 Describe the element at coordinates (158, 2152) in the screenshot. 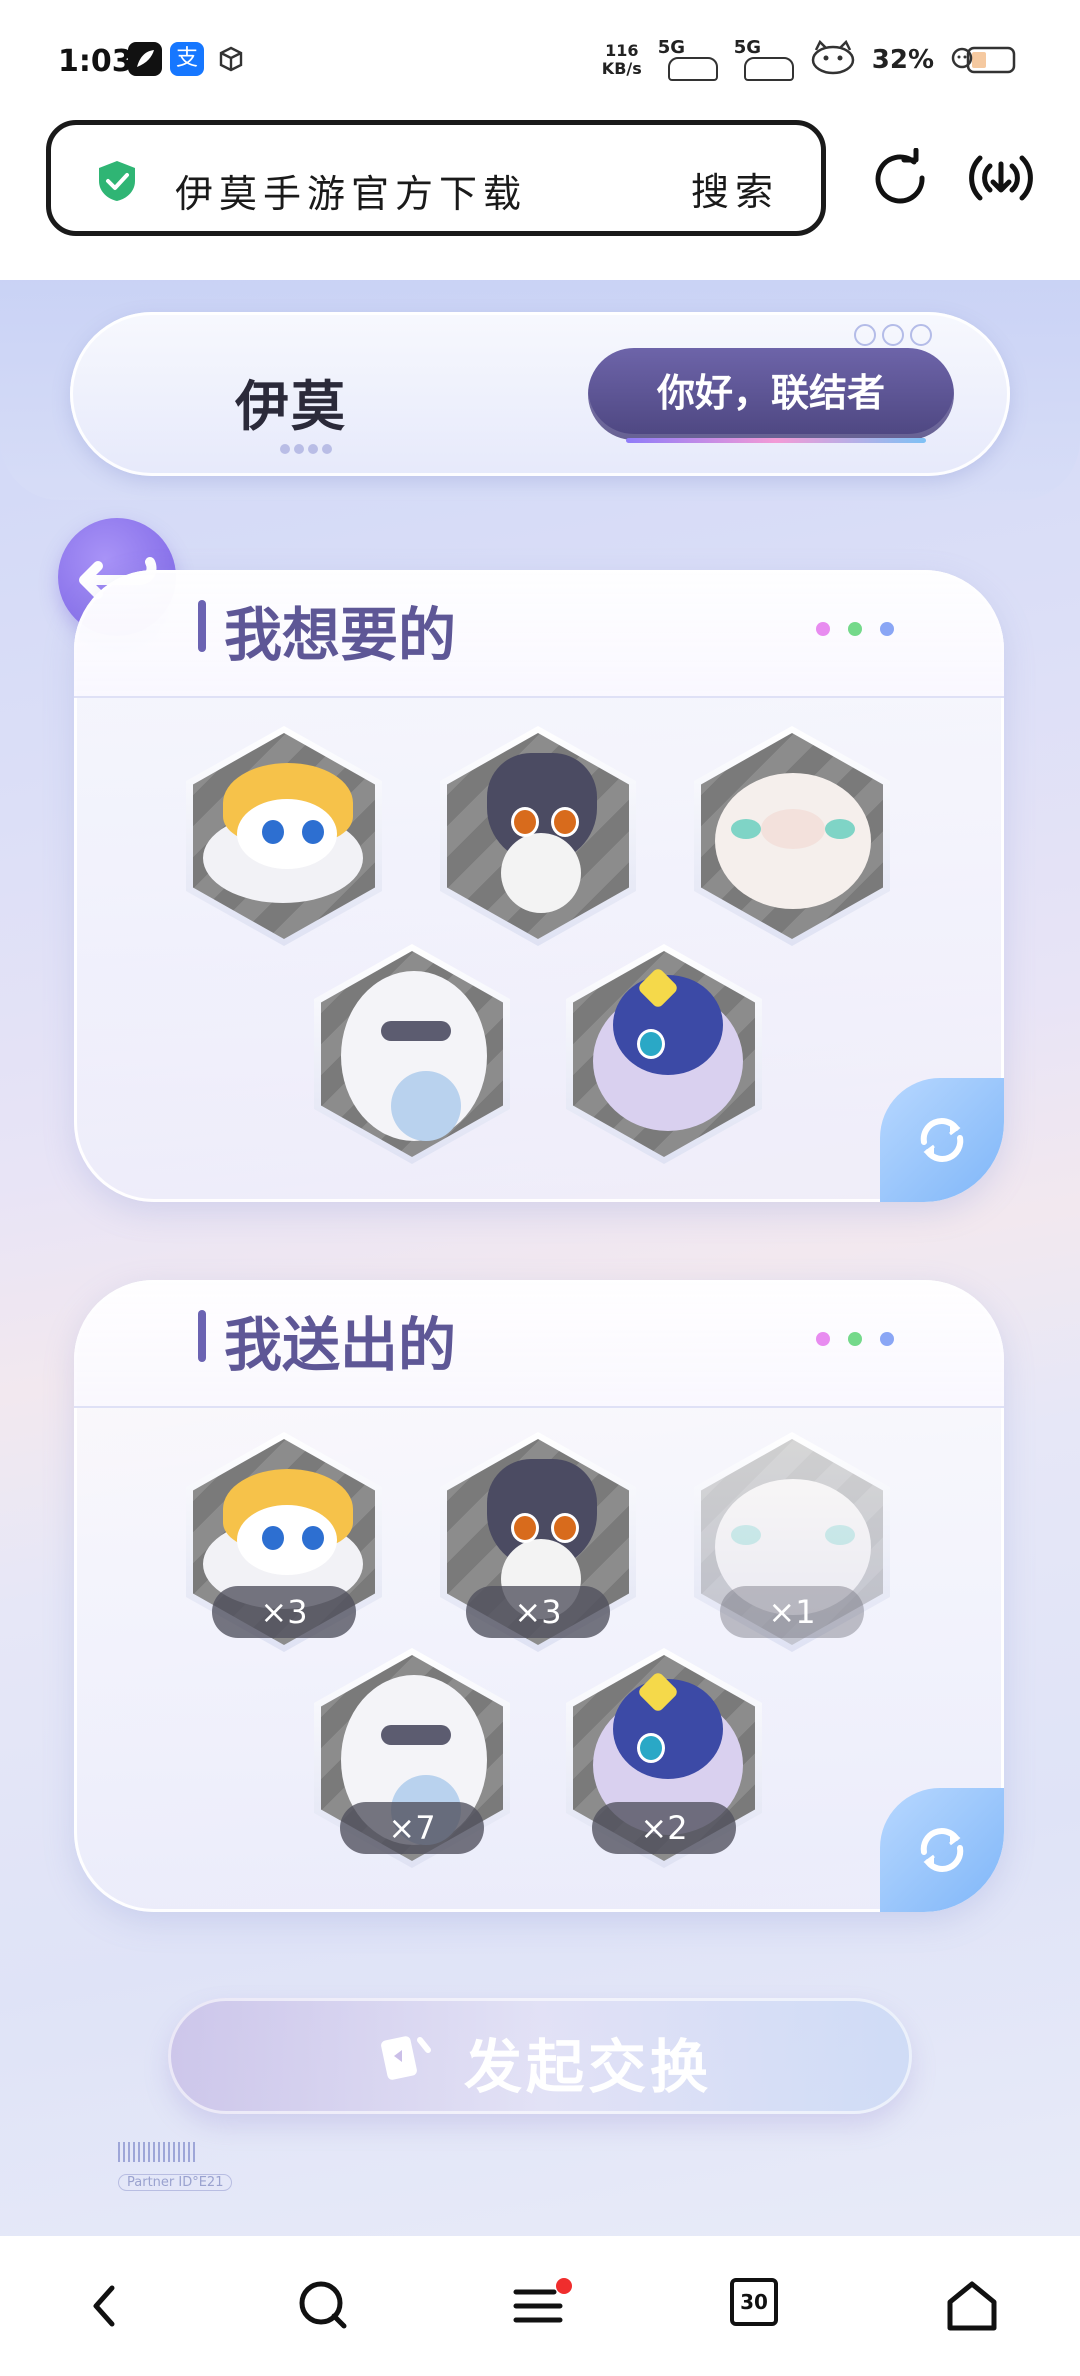

I see `deco-barcode` at that location.